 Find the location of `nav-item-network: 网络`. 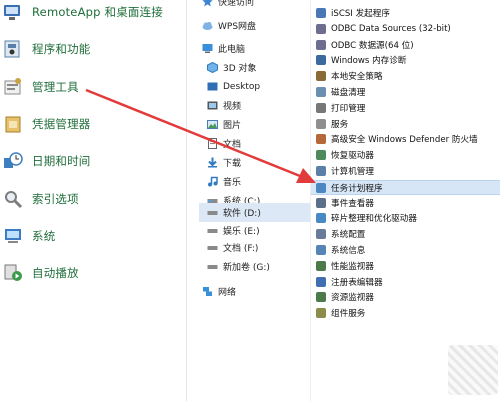

nav-item-network: 网络 is located at coordinates (219, 291).